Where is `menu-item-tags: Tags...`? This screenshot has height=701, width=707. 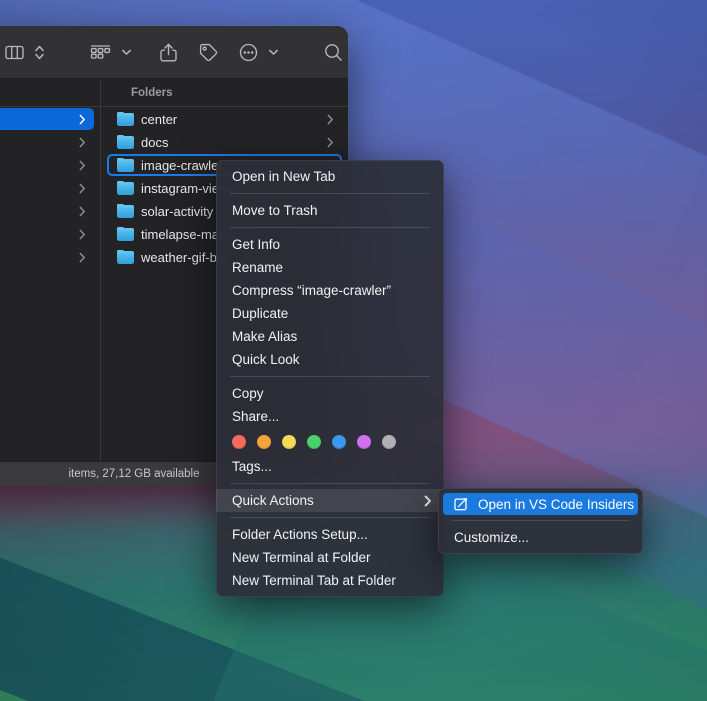
menu-item-tags: Tags... is located at coordinates (330, 466).